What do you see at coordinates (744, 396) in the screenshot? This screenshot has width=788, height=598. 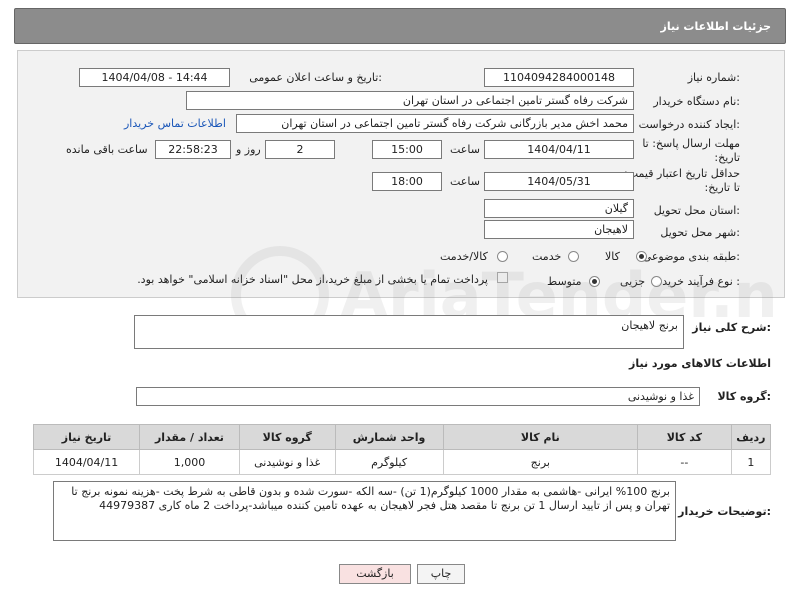 I see `goods-group-label: گروه کالا:` at bounding box center [744, 396].